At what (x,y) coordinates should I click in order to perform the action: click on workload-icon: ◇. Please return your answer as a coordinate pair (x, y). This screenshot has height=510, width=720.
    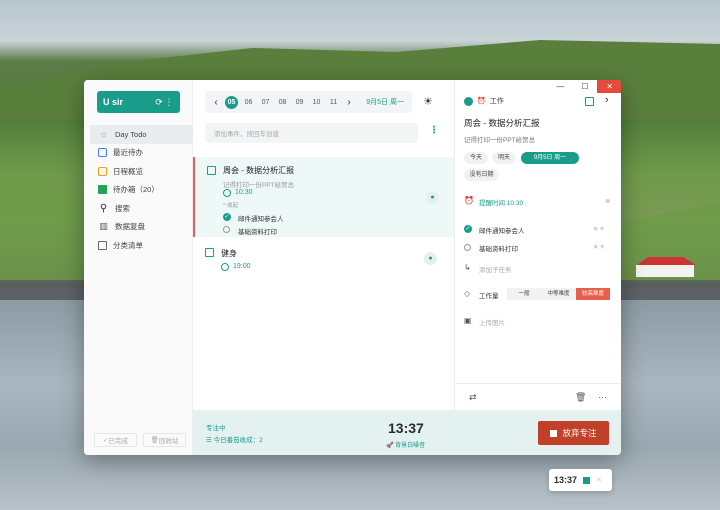
    Looking at the image, I should click on (467, 293).